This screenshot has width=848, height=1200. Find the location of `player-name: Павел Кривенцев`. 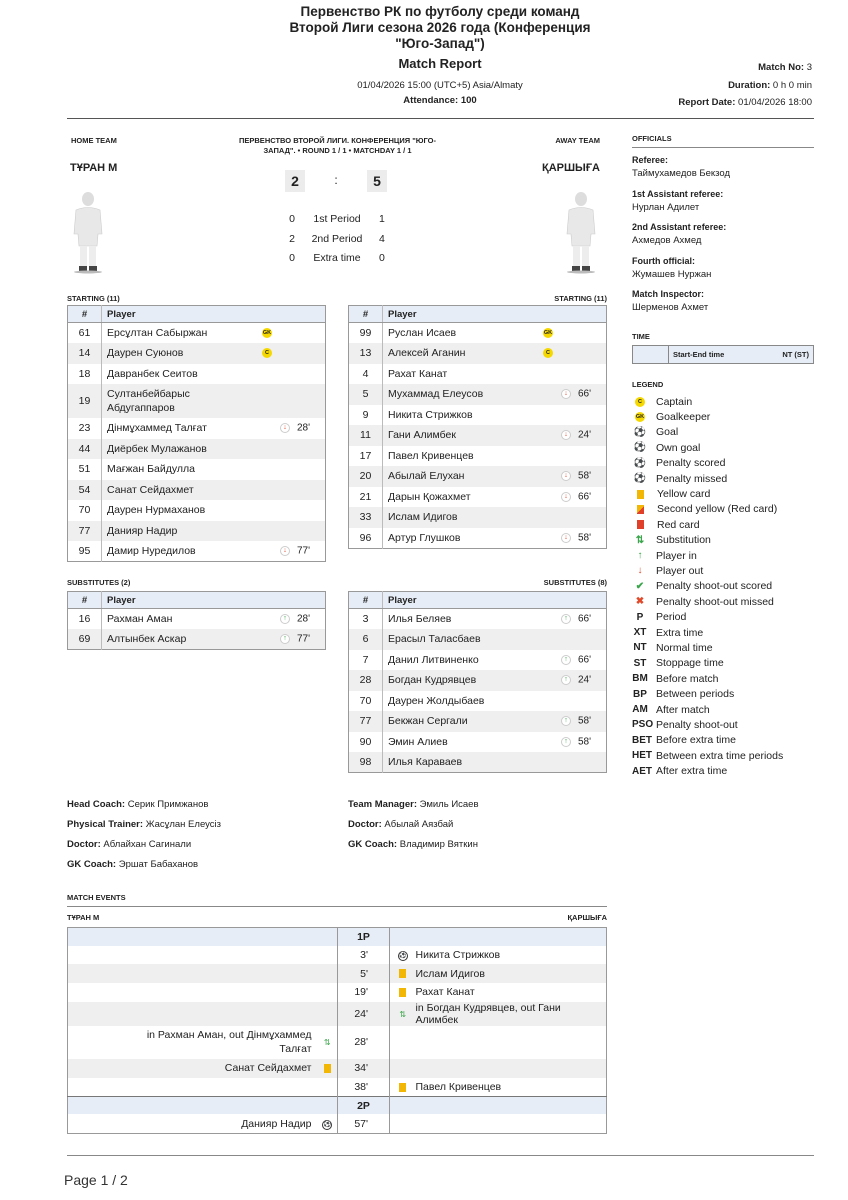

player-name: Павел Кривенцев is located at coordinates (431, 455).